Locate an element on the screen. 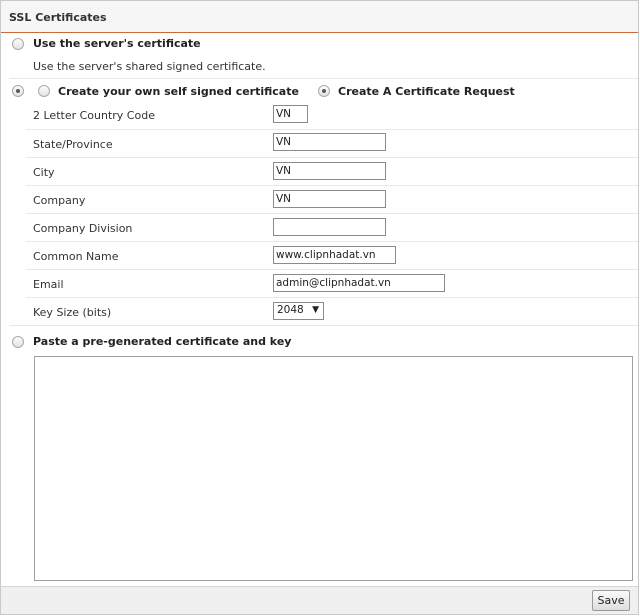 The height and width of the screenshot is (616, 640). form-row-key-size: Key Size (bits) is located at coordinates (332, 311).